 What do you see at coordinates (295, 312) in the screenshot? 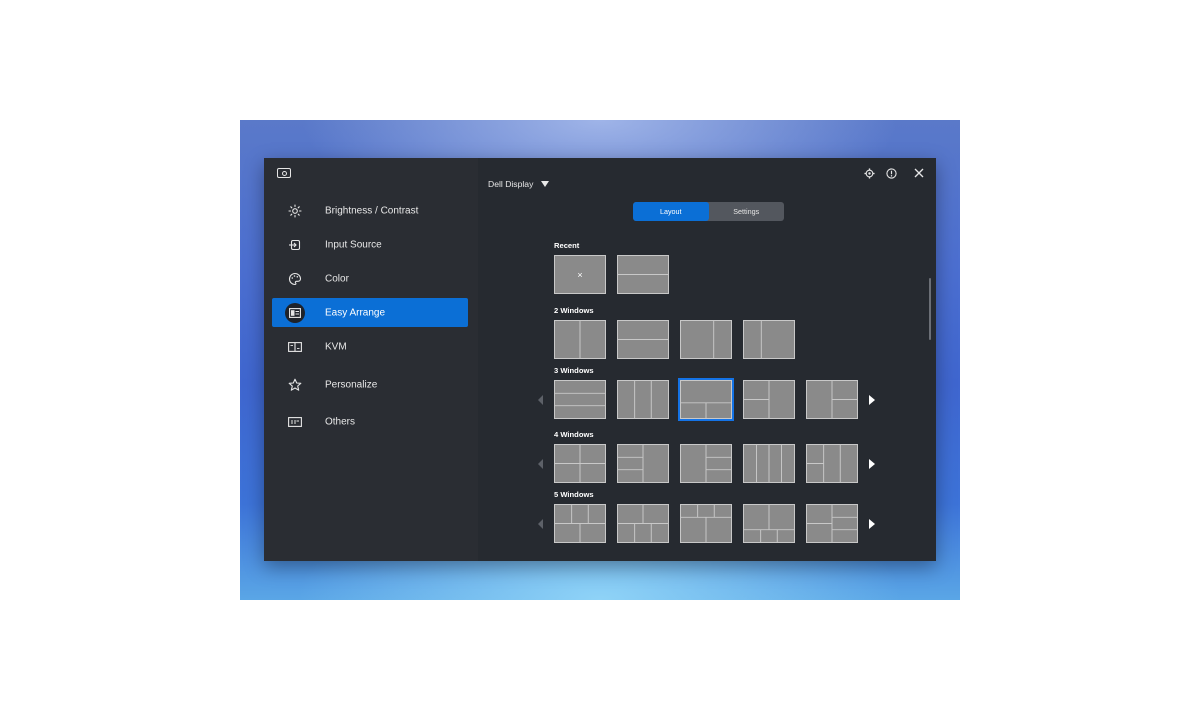
I see `easy-arrange-icon` at bounding box center [295, 312].